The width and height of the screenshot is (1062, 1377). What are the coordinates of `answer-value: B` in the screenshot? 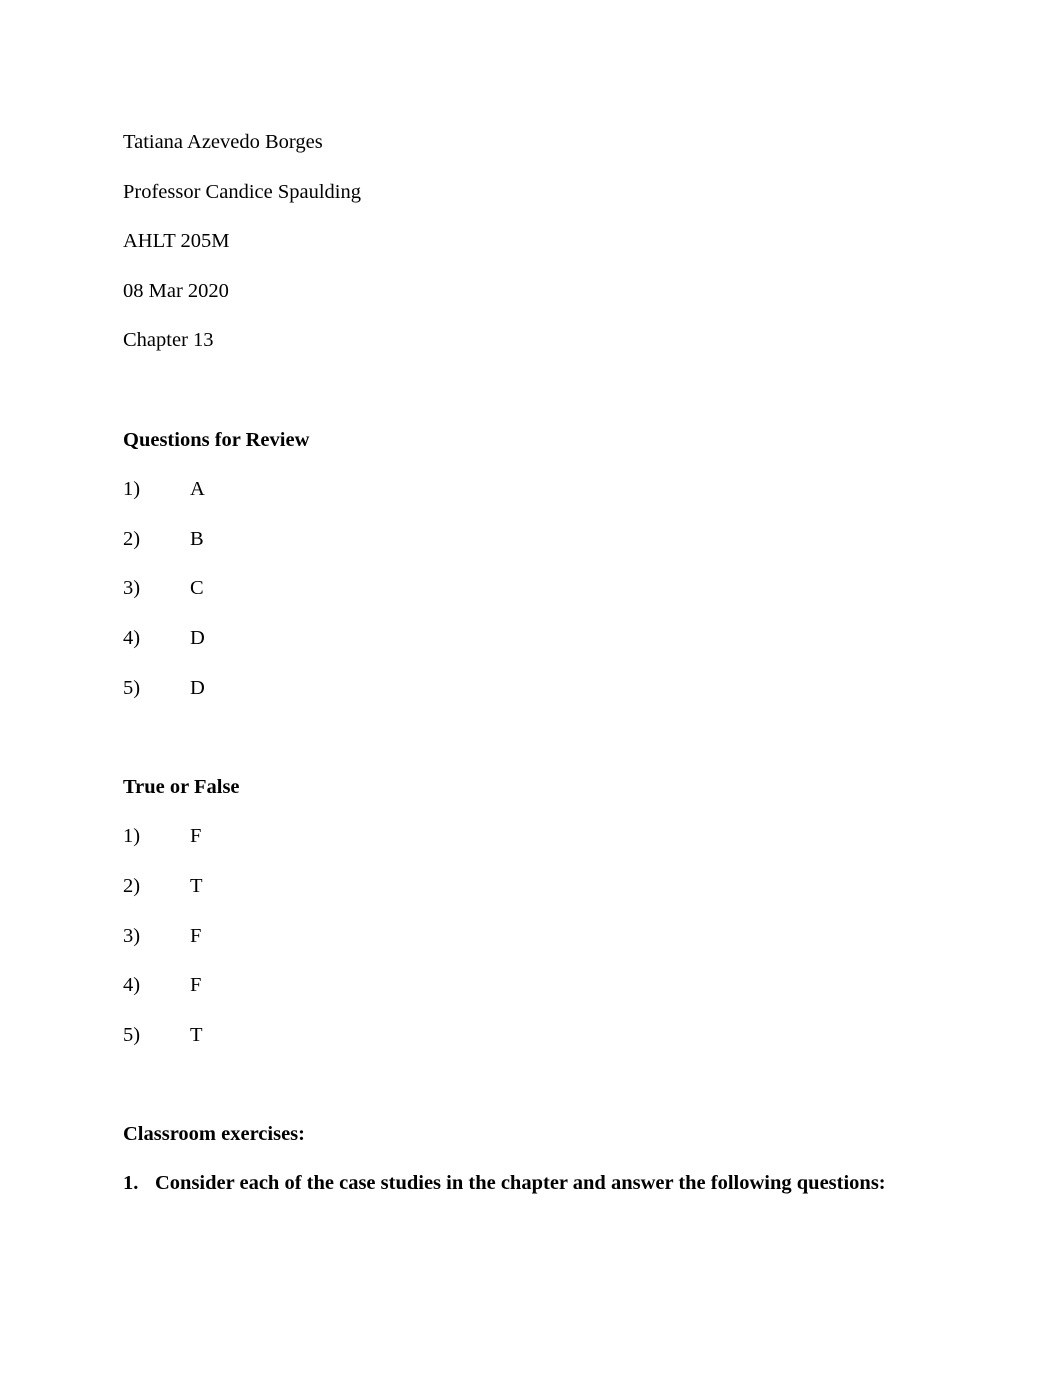 It's located at (197, 538).